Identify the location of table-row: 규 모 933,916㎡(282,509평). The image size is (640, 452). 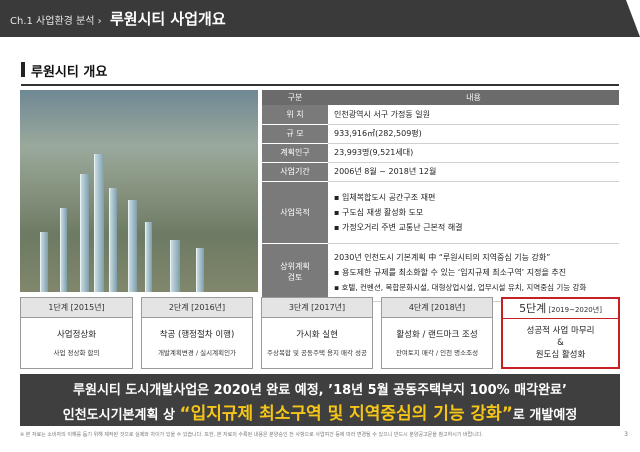
(440, 134).